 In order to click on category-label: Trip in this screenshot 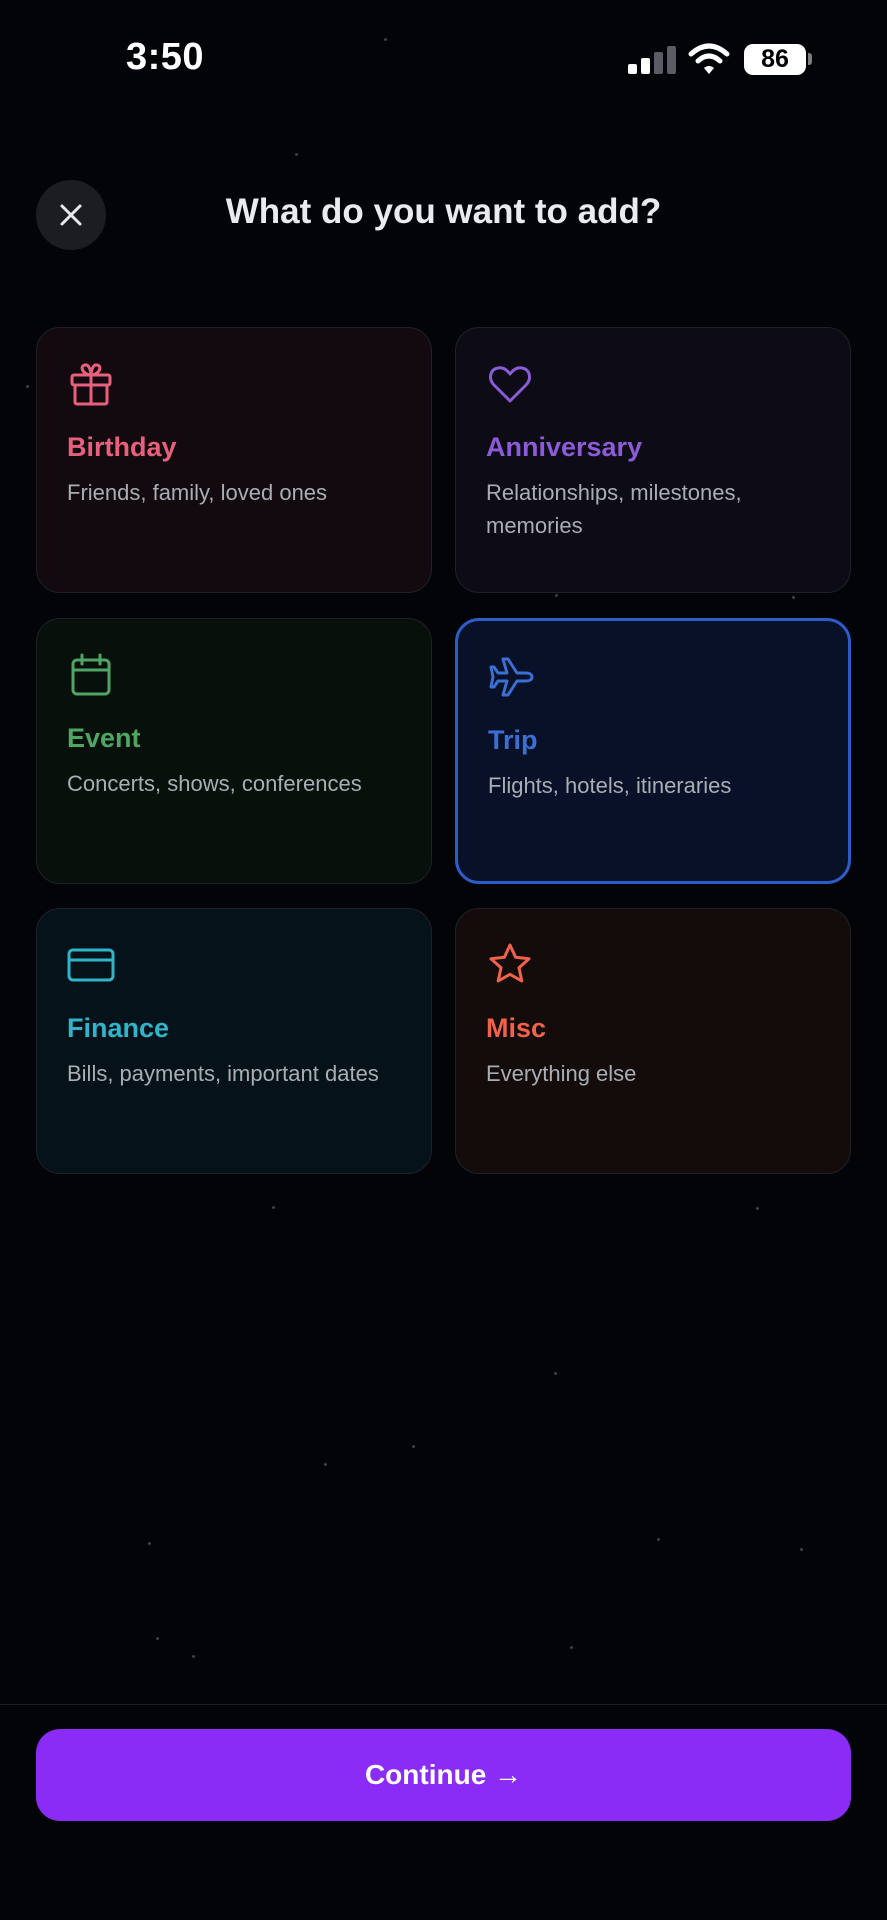, I will do `click(513, 740)`.